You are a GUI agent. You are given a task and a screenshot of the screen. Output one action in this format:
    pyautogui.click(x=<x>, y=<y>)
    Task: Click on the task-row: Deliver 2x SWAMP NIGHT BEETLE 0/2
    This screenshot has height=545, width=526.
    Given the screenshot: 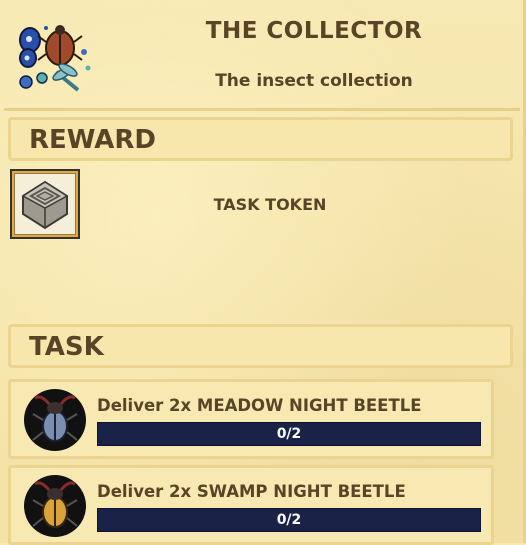 What is the action you would take?
    pyautogui.click(x=251, y=505)
    